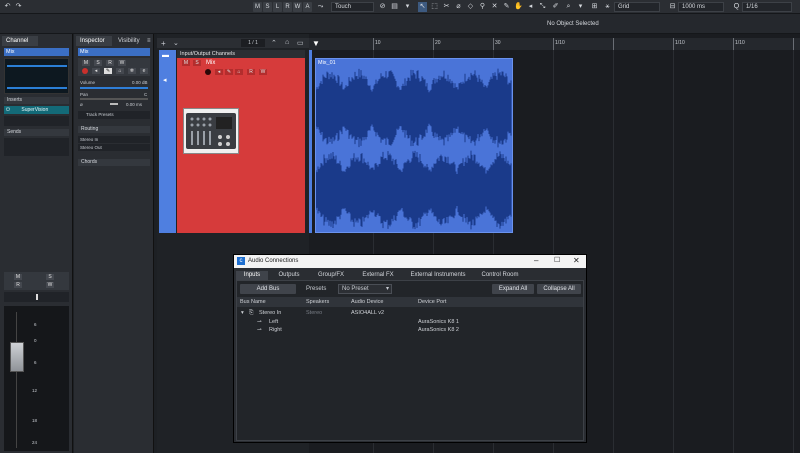 The image size is (800, 453). What do you see at coordinates (144, 71) in the screenshot?
I see `edit-channel-icon: e` at bounding box center [144, 71].